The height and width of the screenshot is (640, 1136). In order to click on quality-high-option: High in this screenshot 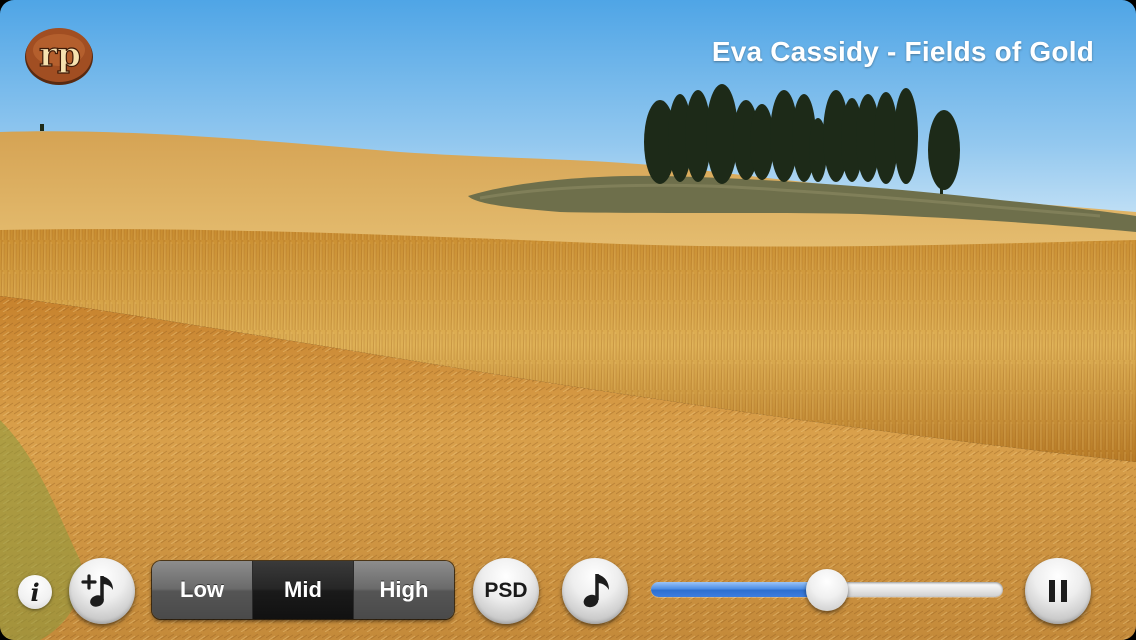, I will do `click(404, 590)`.